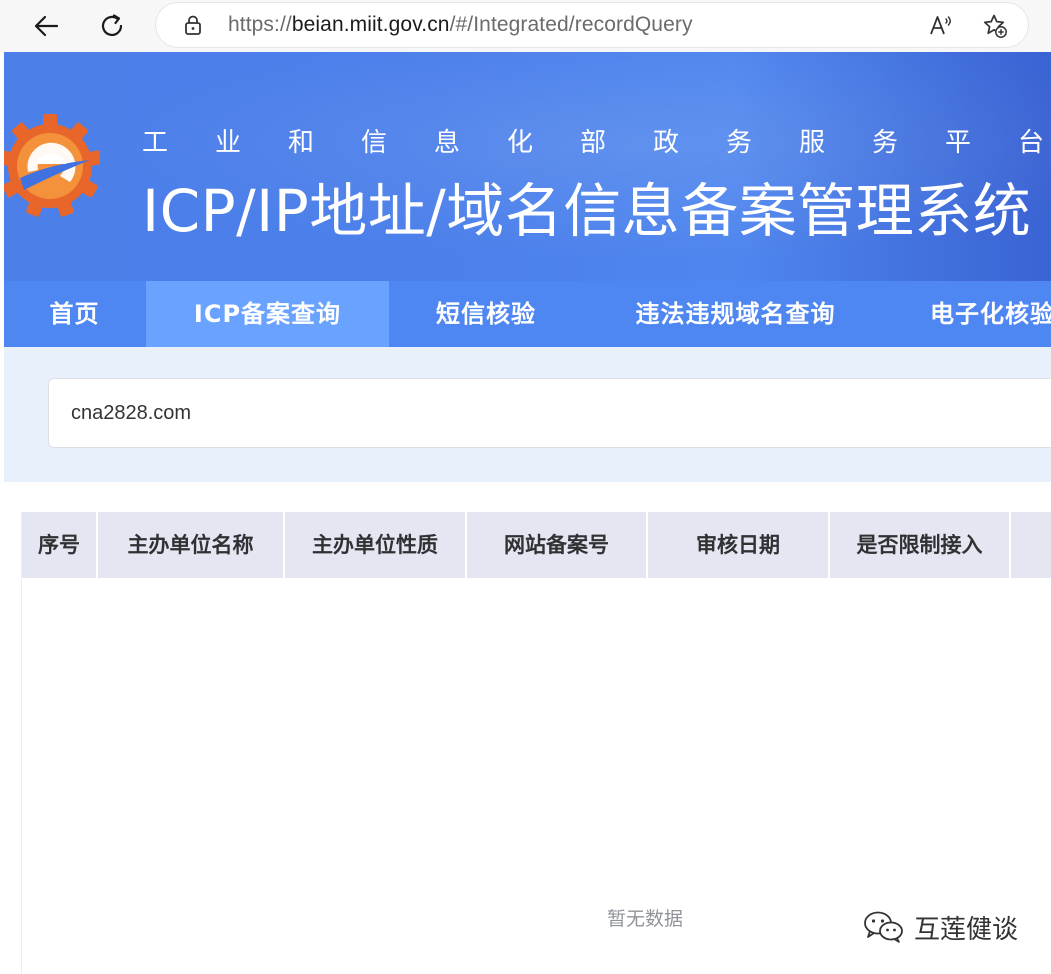 This screenshot has height=974, width=1051. I want to click on url-path: /#/Integrated/recordQuery, so click(571, 24).